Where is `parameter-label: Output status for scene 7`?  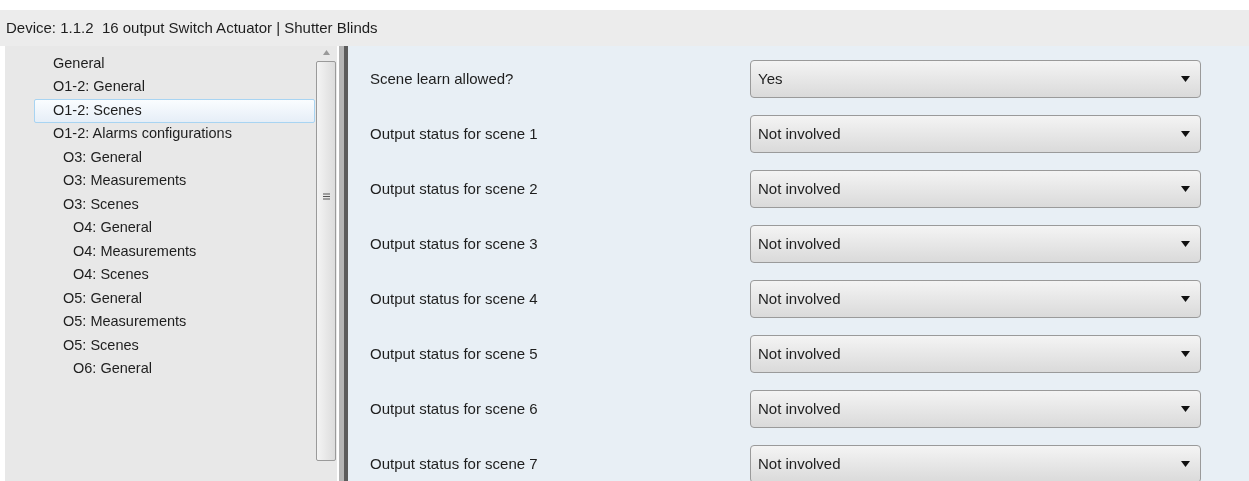 parameter-label: Output status for scene 7 is located at coordinates (454, 463).